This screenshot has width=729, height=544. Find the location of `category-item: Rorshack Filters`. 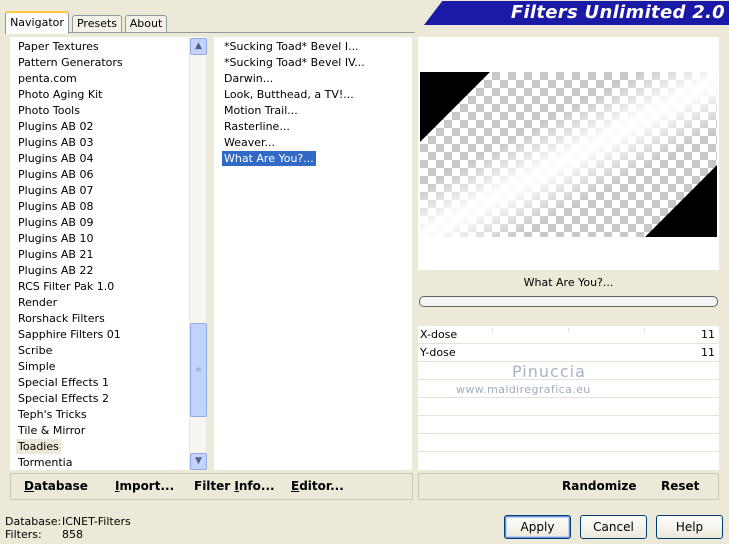

category-item: Rorshack Filters is located at coordinates (61, 318).